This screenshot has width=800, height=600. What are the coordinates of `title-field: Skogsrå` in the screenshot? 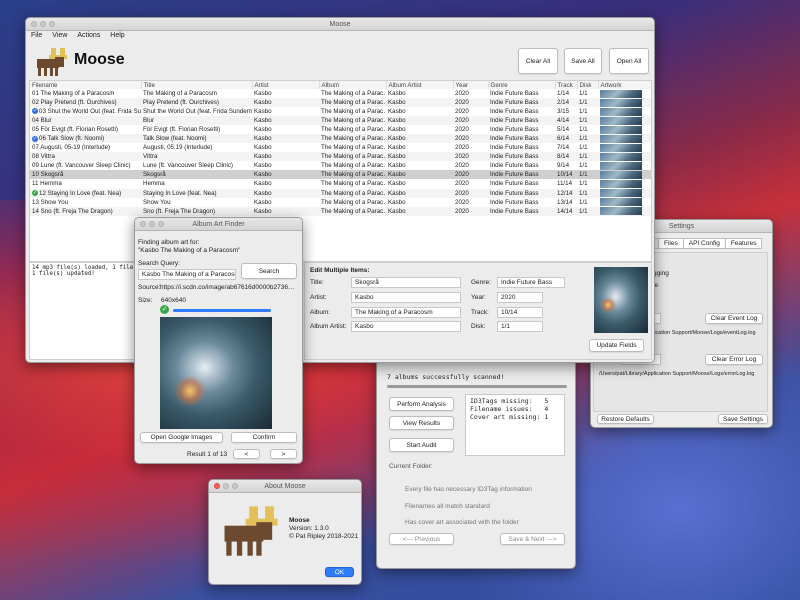 It's located at (406, 282).